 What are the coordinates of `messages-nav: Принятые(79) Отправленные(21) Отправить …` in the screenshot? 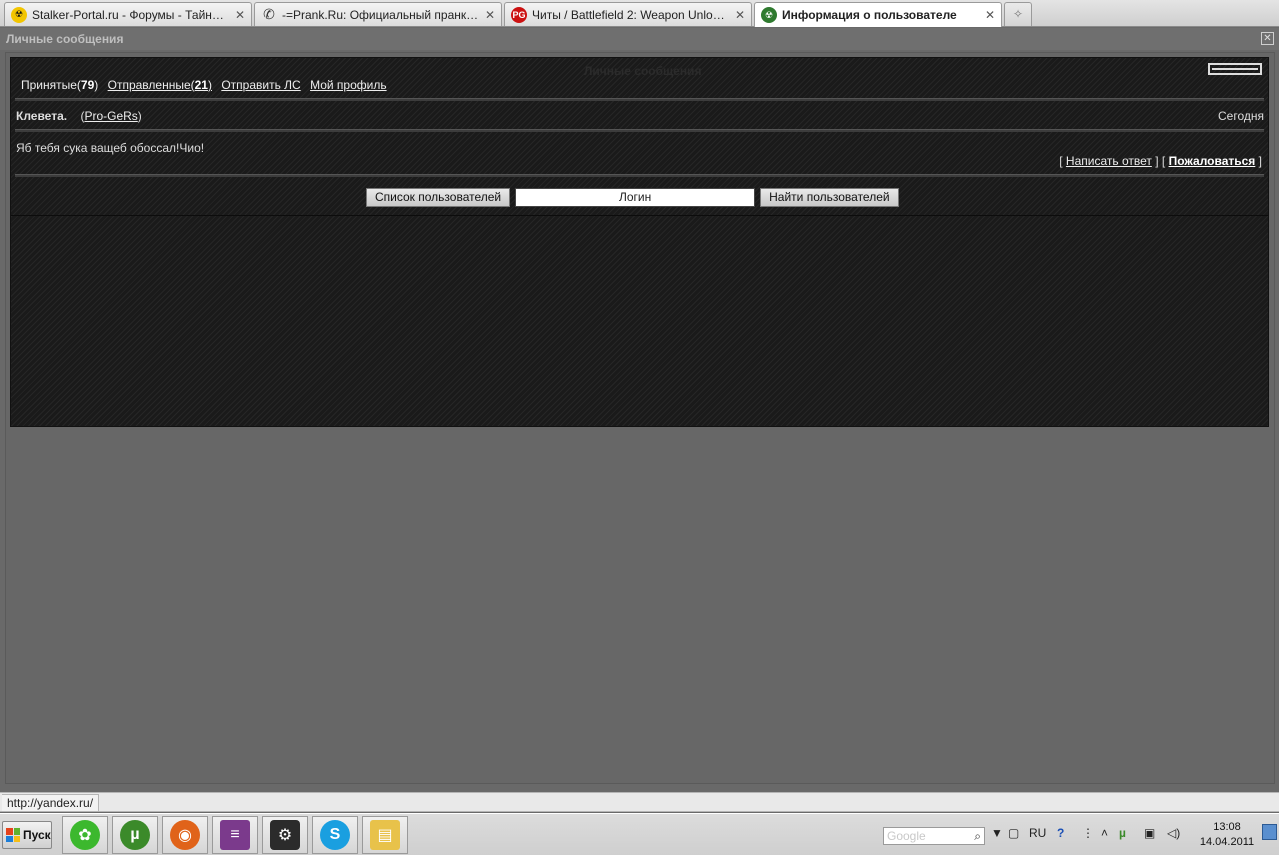 It's located at (207, 85).